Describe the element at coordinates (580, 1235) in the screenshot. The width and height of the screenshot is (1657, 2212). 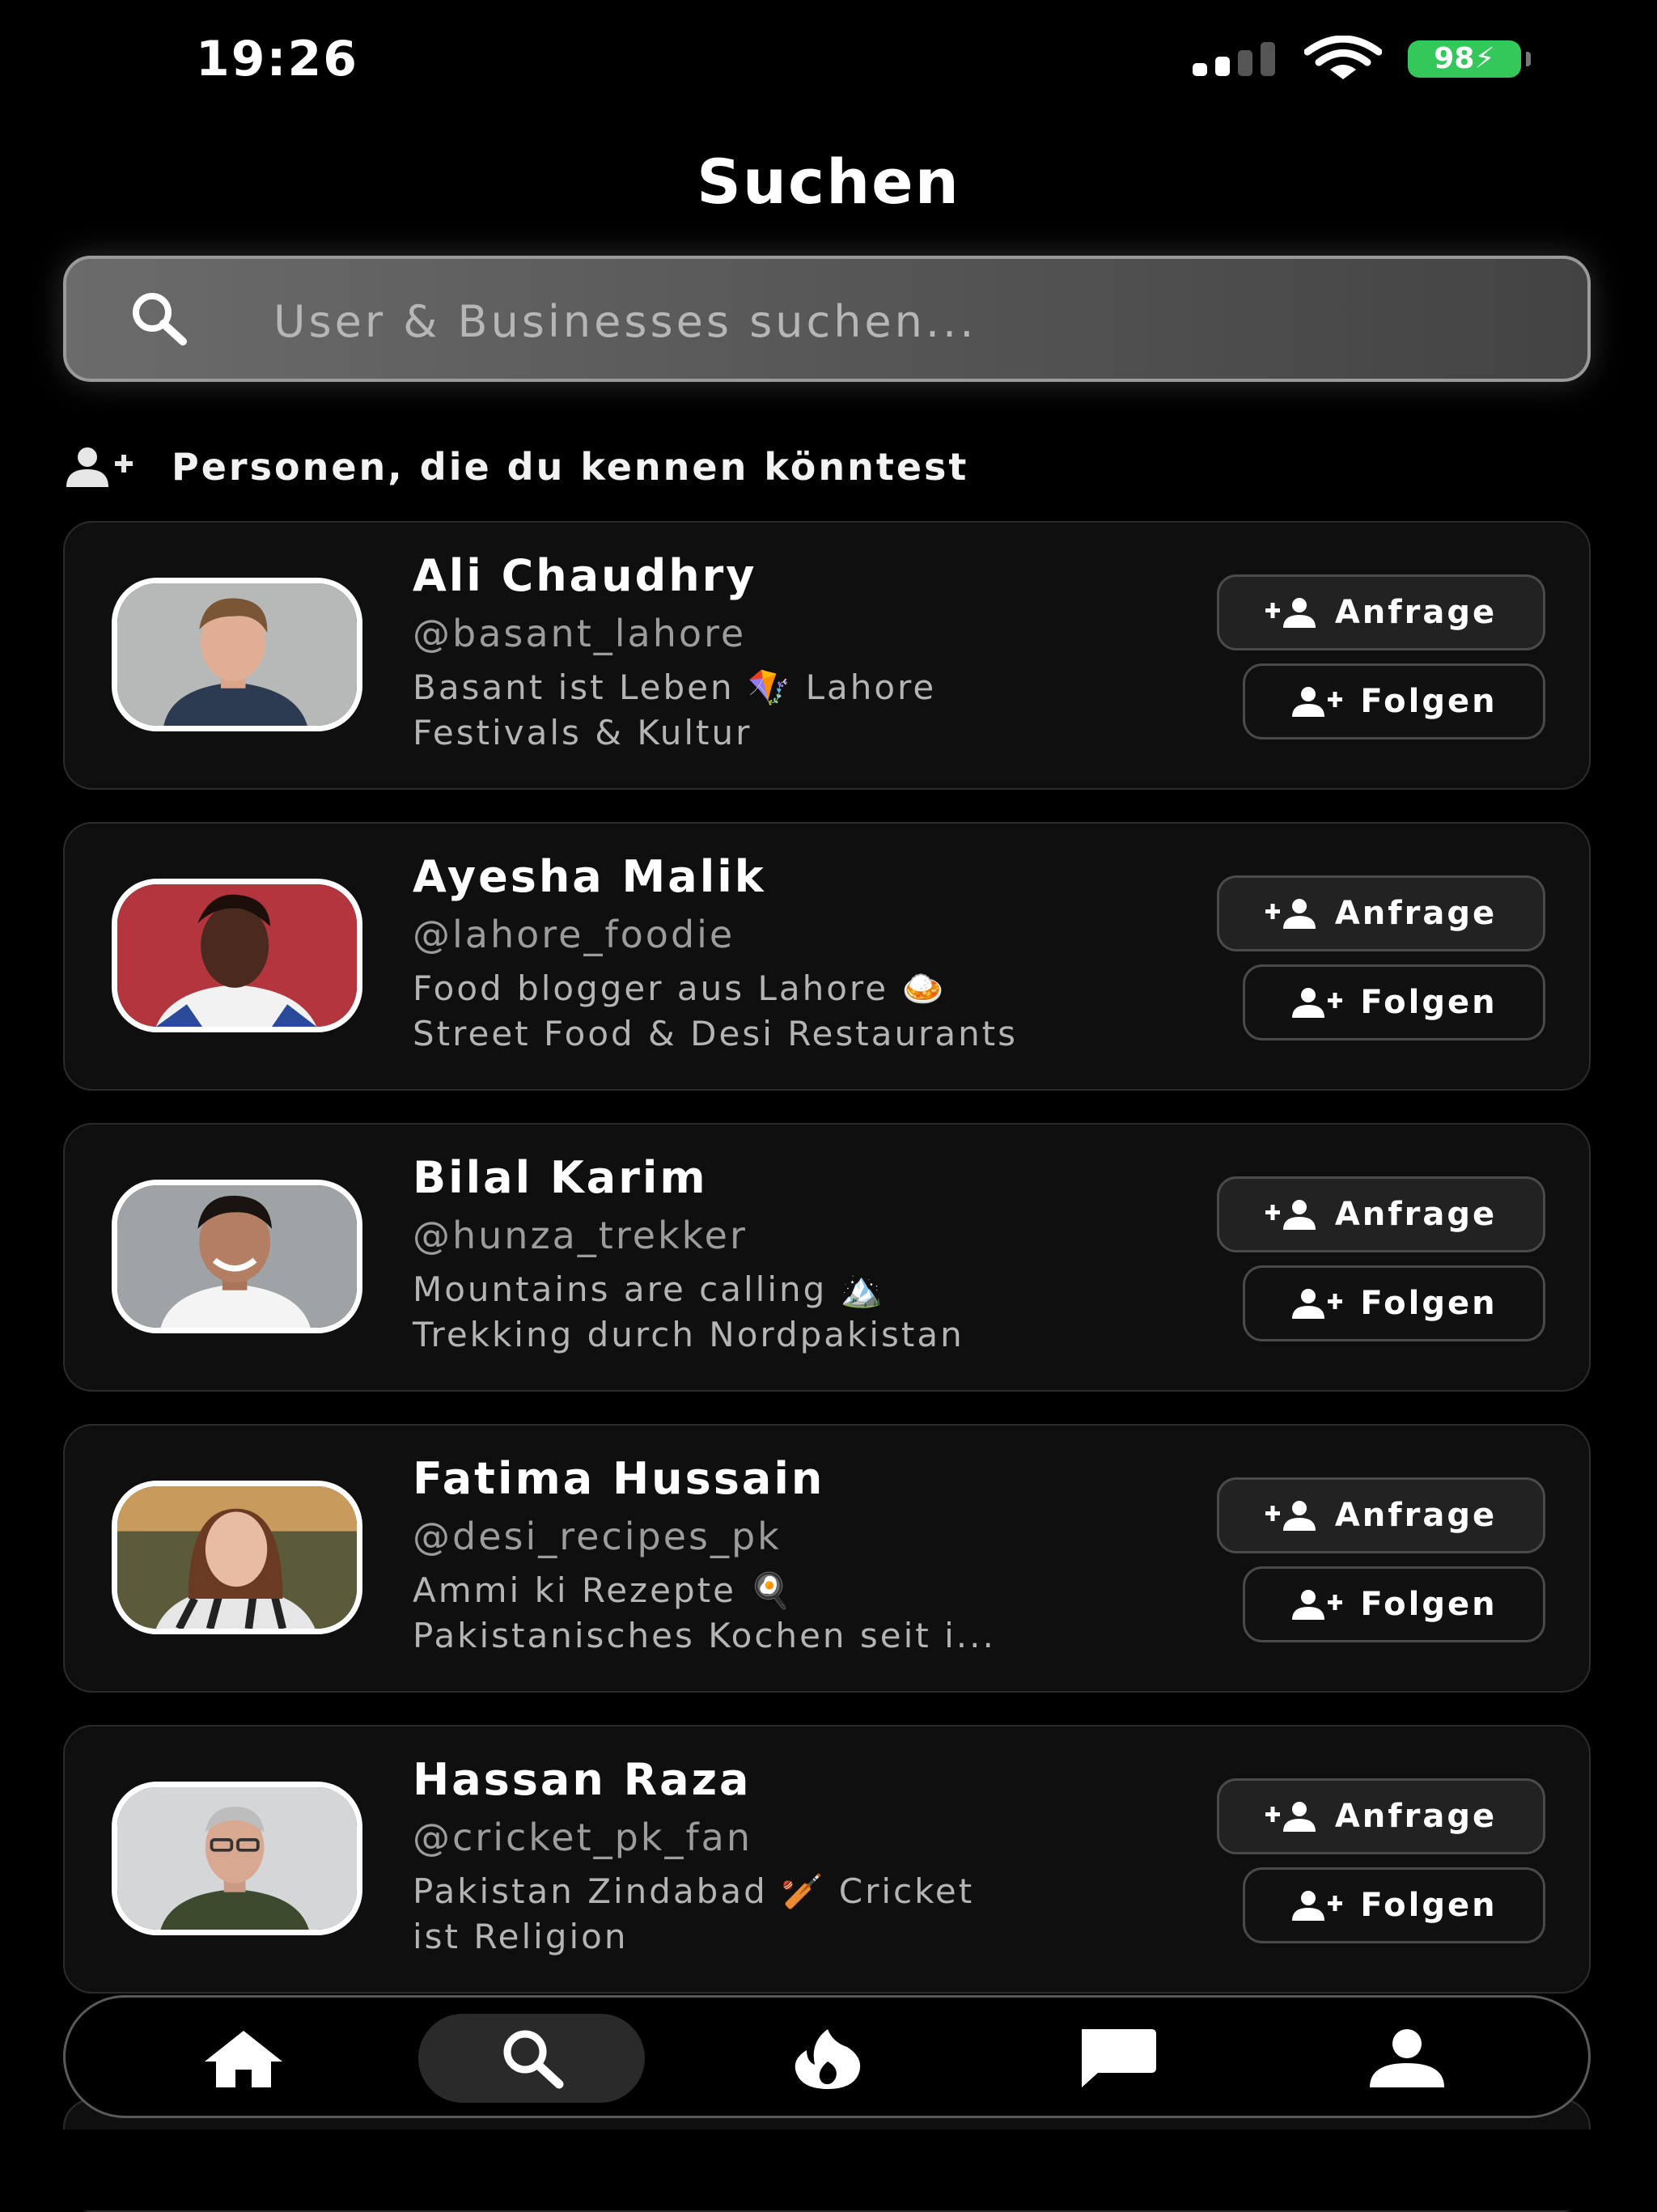
I see `user-handle: @hunza_trekker` at that location.